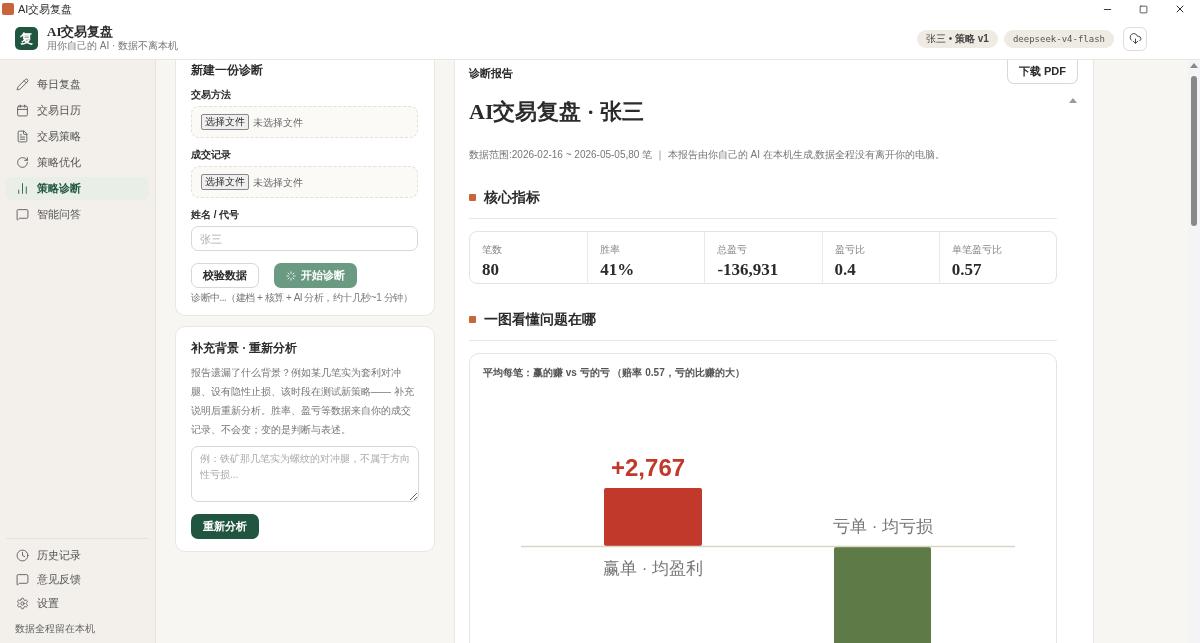 This screenshot has height=643, width=1200. I want to click on clock-icon, so click(22, 555).